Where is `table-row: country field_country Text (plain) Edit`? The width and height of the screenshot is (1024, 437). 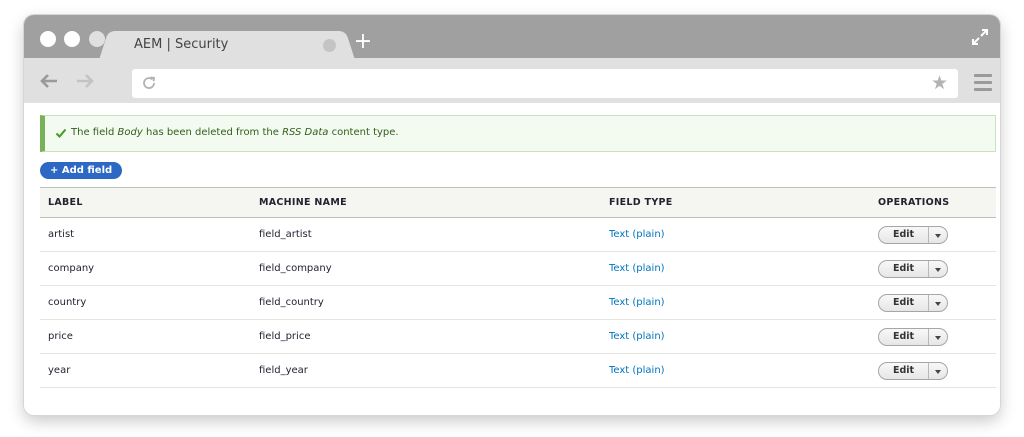 table-row: country field_country Text (plain) Edit is located at coordinates (518, 302).